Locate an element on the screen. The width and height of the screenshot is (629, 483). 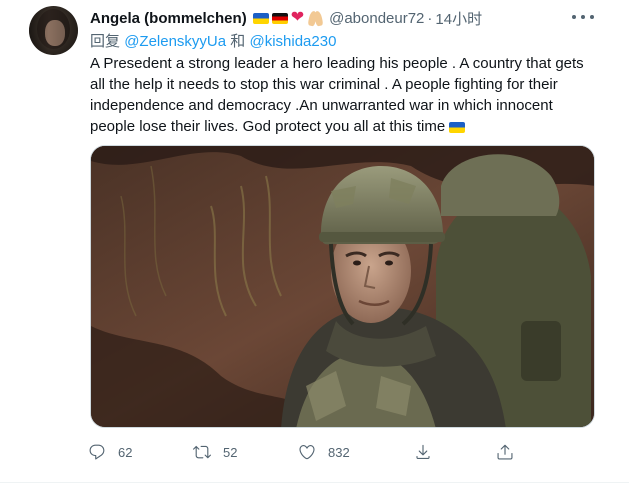
author-display-name: Angela (bommelchen) is located at coordinates (168, 18).